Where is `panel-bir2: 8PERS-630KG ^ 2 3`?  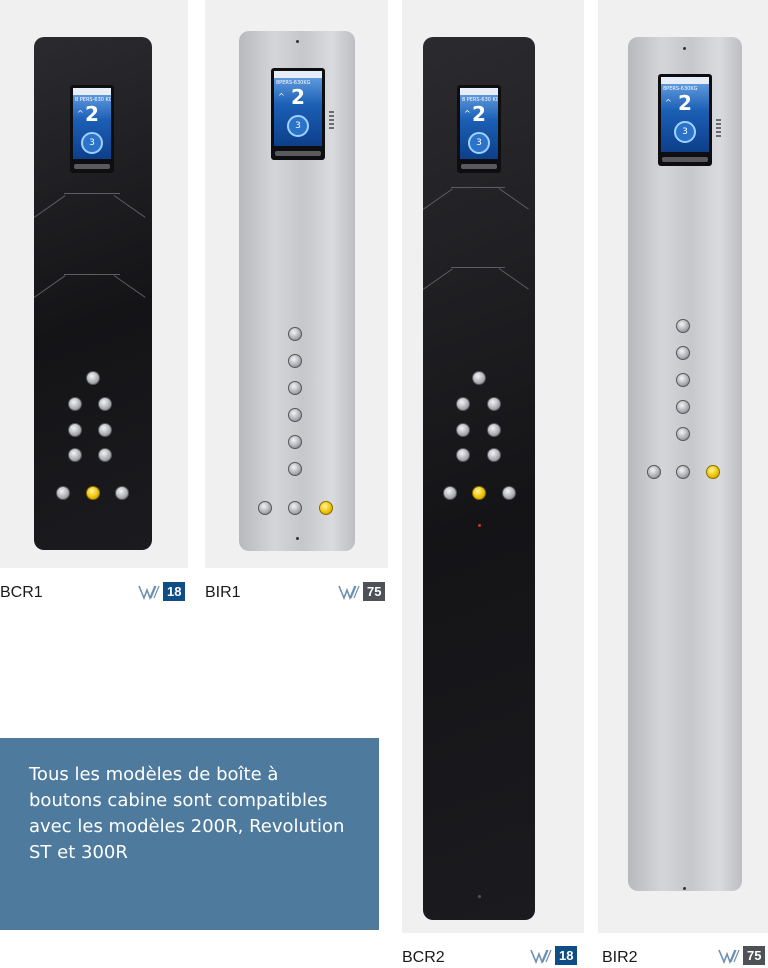
panel-bir2: 8PERS-630KG ^ 2 3 is located at coordinates (685, 464).